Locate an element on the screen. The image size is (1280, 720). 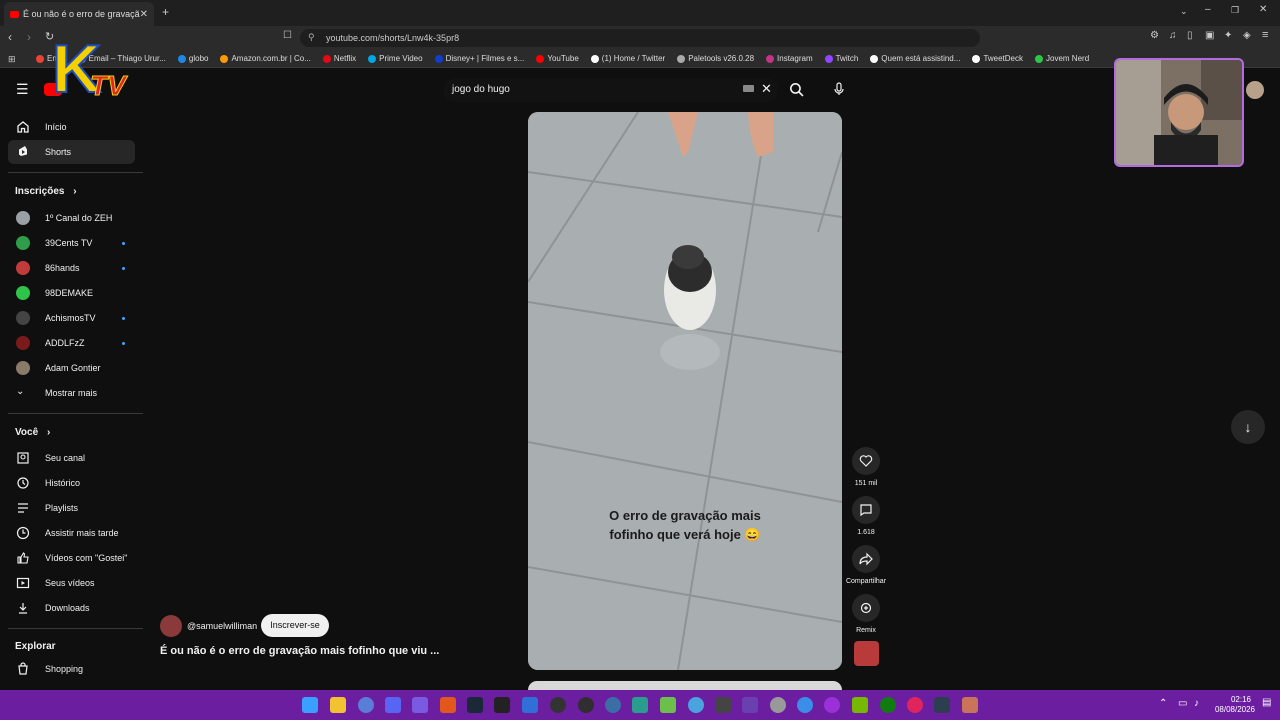
sidebar-item-downloads: Downloads is located at coordinates (71, 608).